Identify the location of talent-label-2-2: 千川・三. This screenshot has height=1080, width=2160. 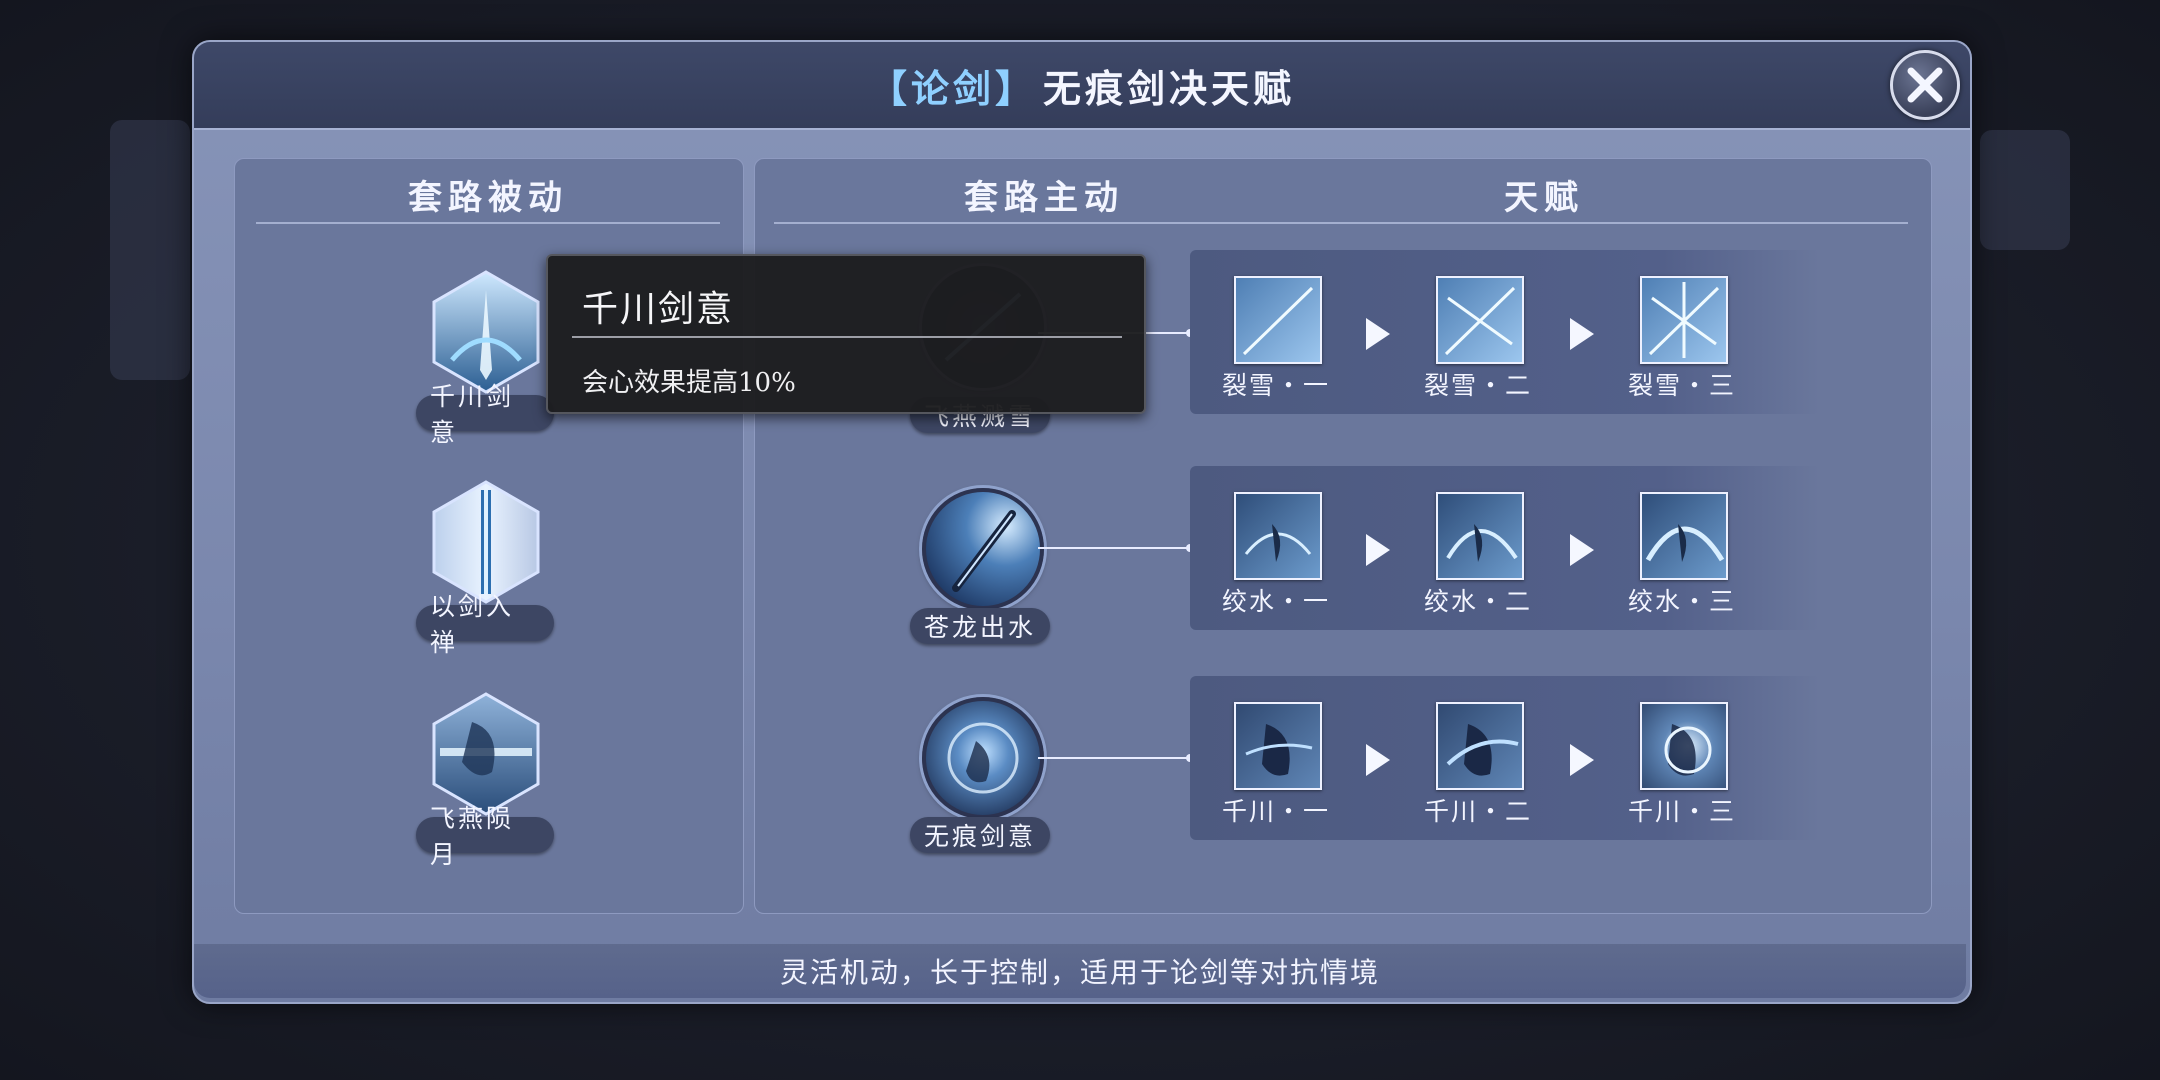
(1681, 811).